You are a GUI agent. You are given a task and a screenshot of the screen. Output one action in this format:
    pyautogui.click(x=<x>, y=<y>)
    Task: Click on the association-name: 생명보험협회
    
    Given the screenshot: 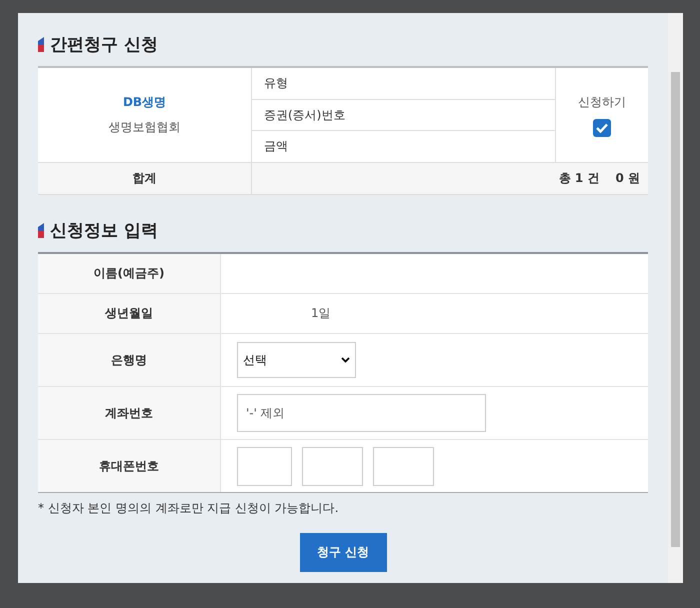 What is the action you would take?
    pyautogui.click(x=144, y=127)
    